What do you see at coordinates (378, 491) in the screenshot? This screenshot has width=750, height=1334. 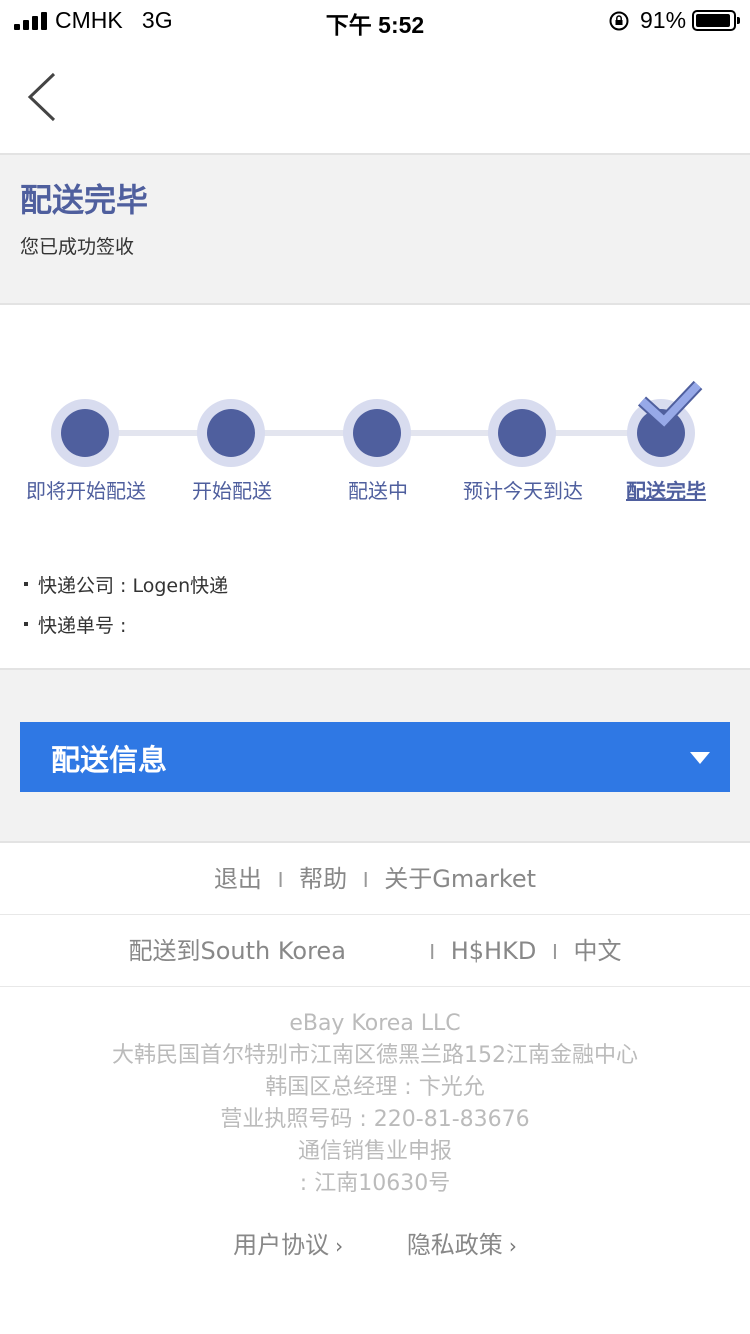 I see `step-label: 配送中` at bounding box center [378, 491].